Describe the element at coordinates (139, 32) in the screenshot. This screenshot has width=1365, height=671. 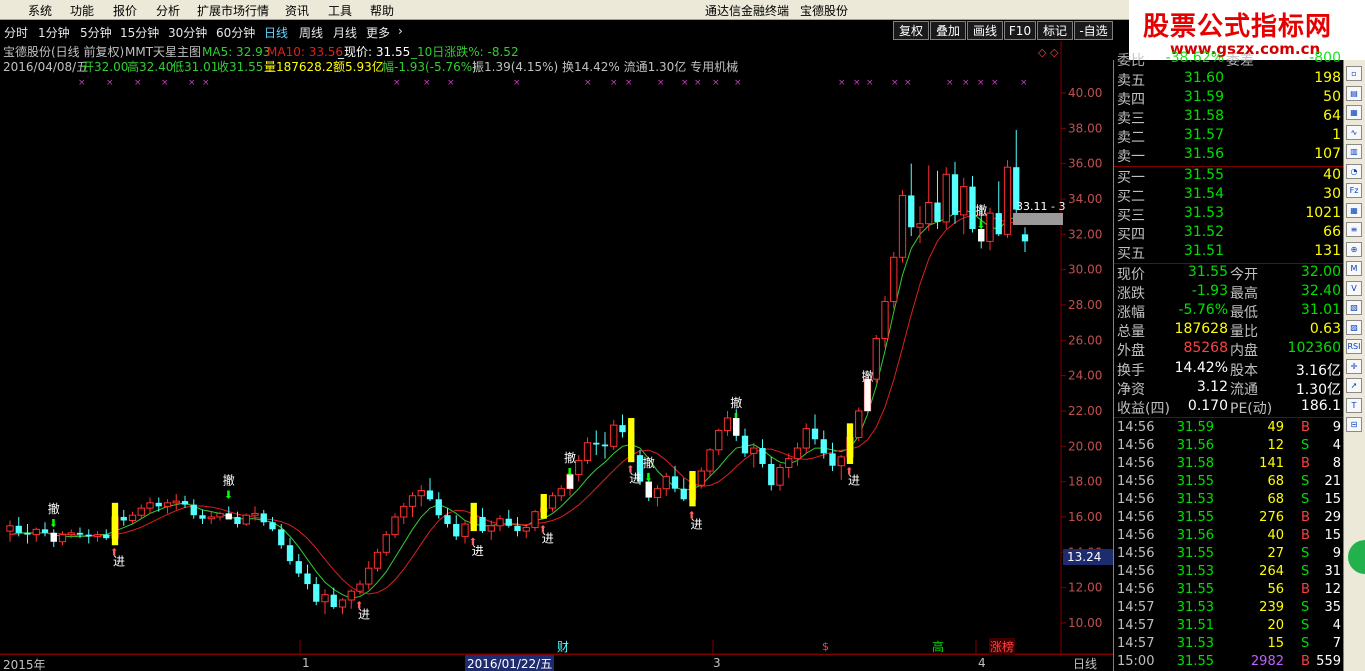
I see `period-15min: 15分钟` at that location.